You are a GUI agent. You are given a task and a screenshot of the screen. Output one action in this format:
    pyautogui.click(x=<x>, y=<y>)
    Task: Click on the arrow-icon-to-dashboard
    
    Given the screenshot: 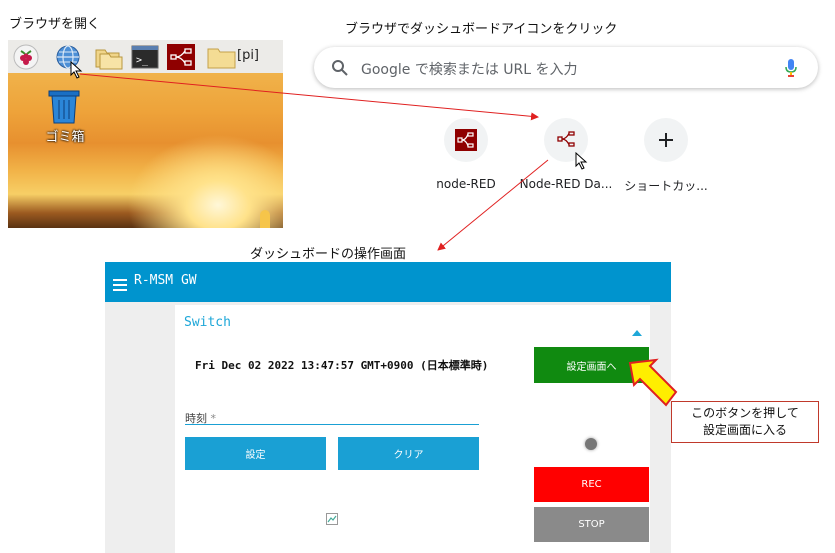 What is the action you would take?
    pyautogui.click(x=493, y=205)
    